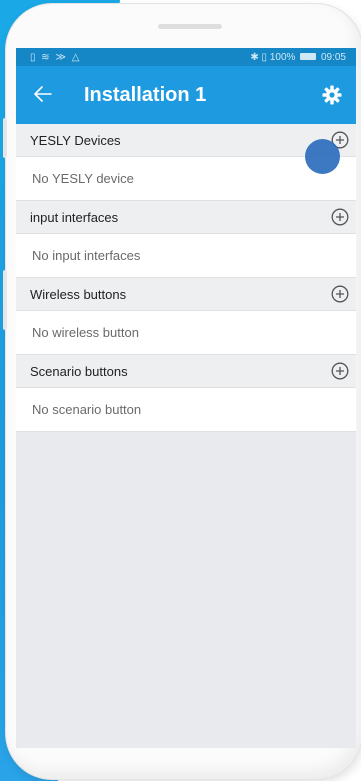 The width and height of the screenshot is (361, 781). I want to click on list-item: No scenario button, so click(186, 410).